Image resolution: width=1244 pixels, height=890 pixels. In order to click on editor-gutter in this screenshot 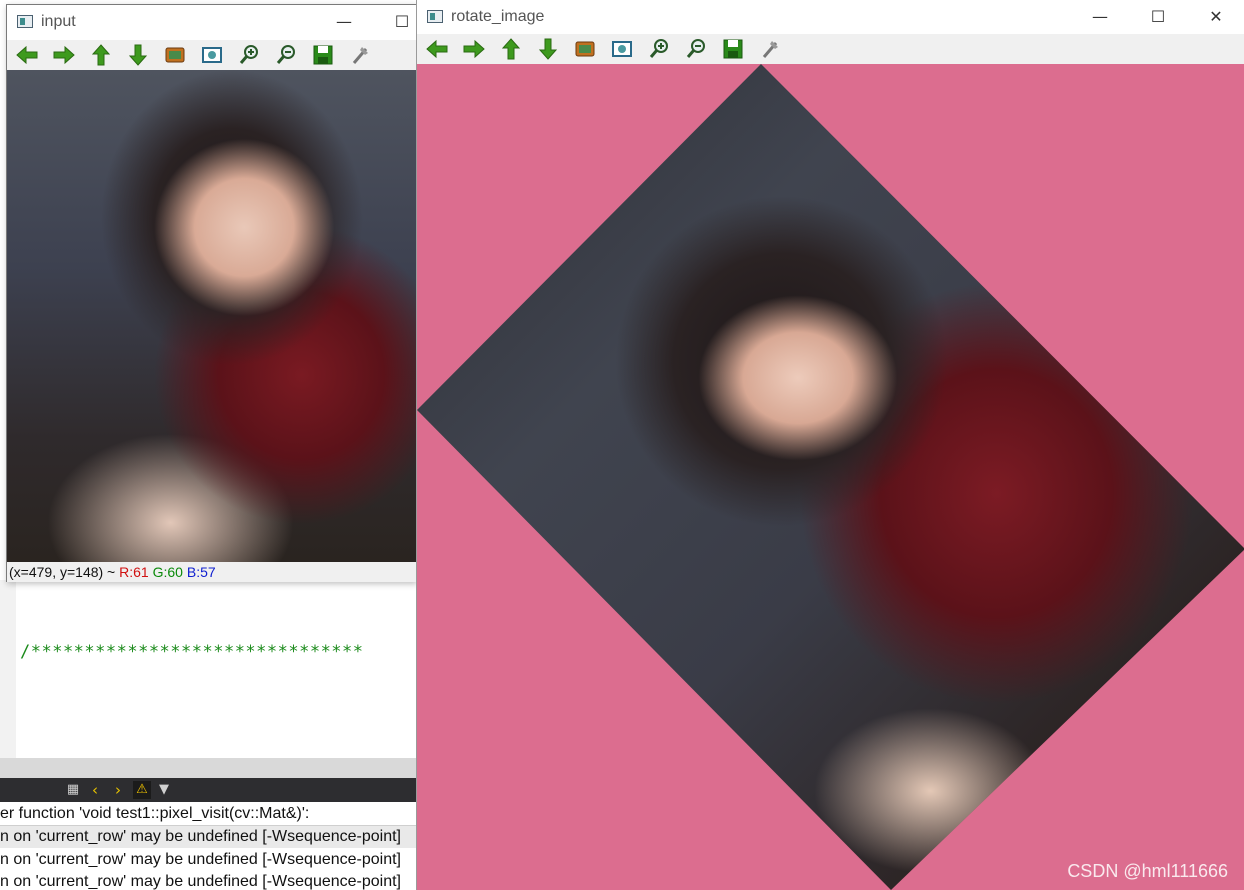, I will do `click(8, 669)`.